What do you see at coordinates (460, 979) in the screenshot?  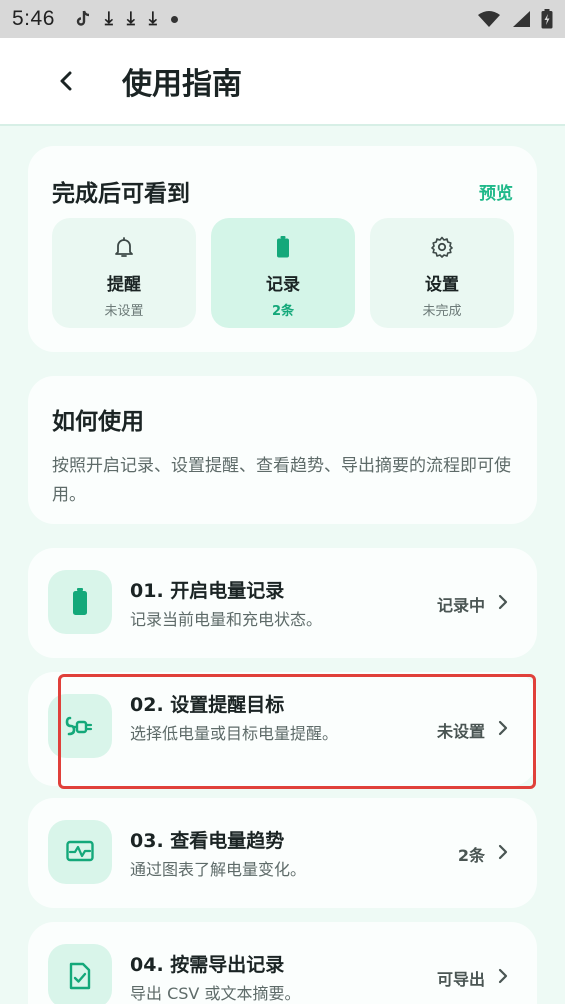 I see `step-status: 可导出` at bounding box center [460, 979].